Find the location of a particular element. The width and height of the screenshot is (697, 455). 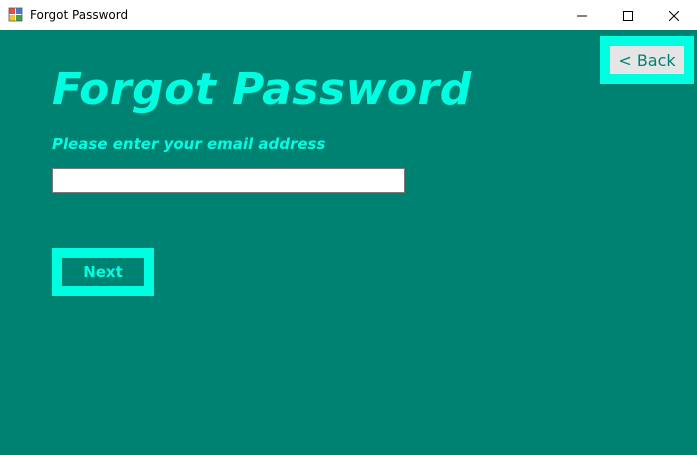

title-bar: Forgot Password is located at coordinates (348, 15).